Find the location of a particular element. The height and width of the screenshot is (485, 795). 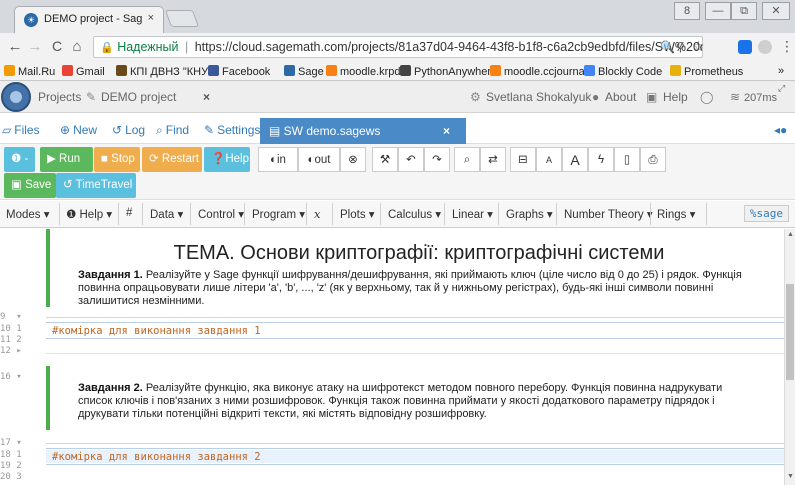

plots-menu: Plots ▾ is located at coordinates (357, 214).